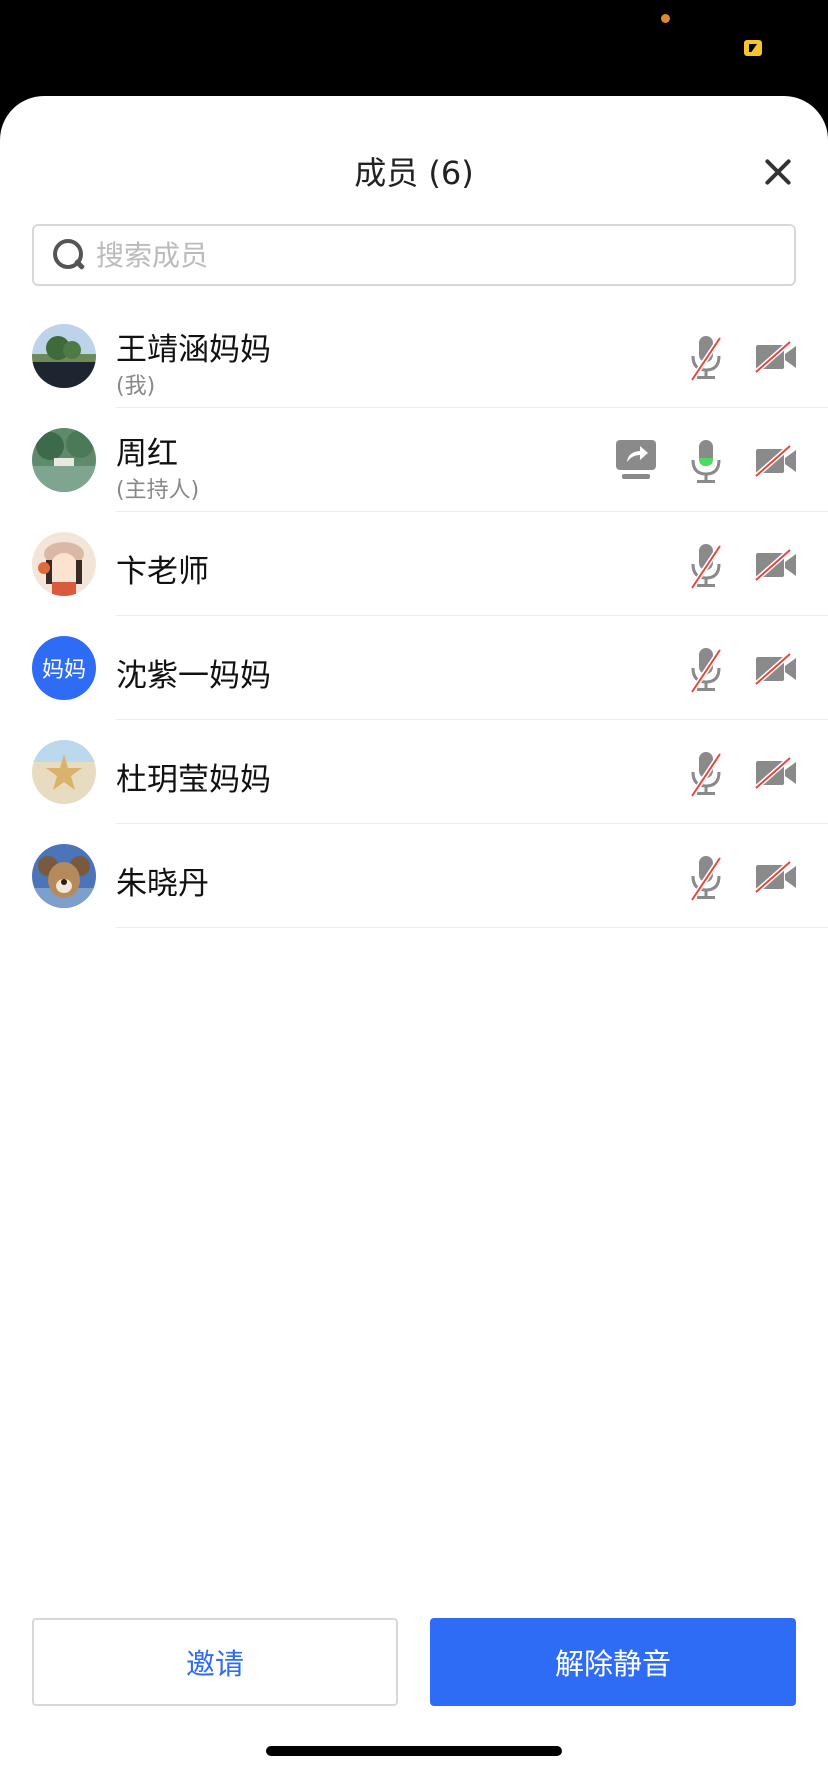 This screenshot has width=828, height=1792. Describe the element at coordinates (613, 1662) in the screenshot. I see `unmute-button: 解除静音` at that location.